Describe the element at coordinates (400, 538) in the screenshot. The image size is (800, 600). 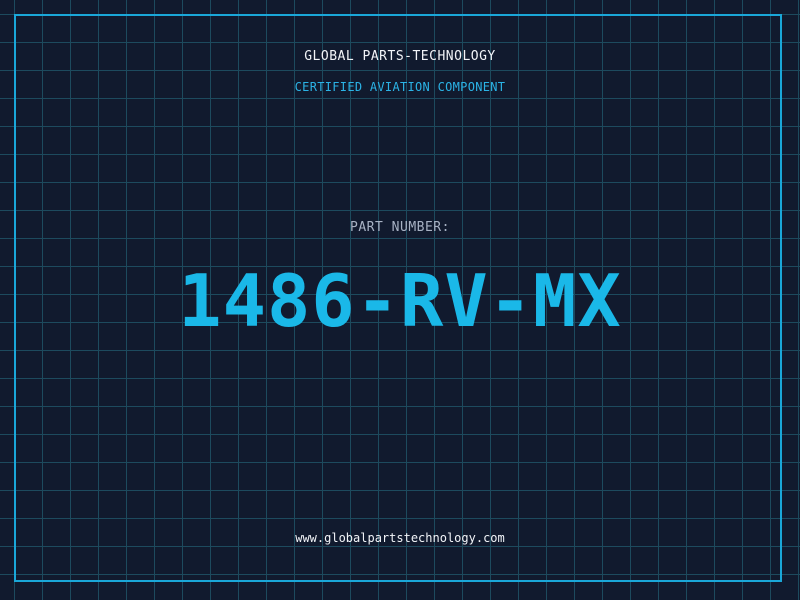
I see `website-url: www.globalpartstechnology.com` at that location.